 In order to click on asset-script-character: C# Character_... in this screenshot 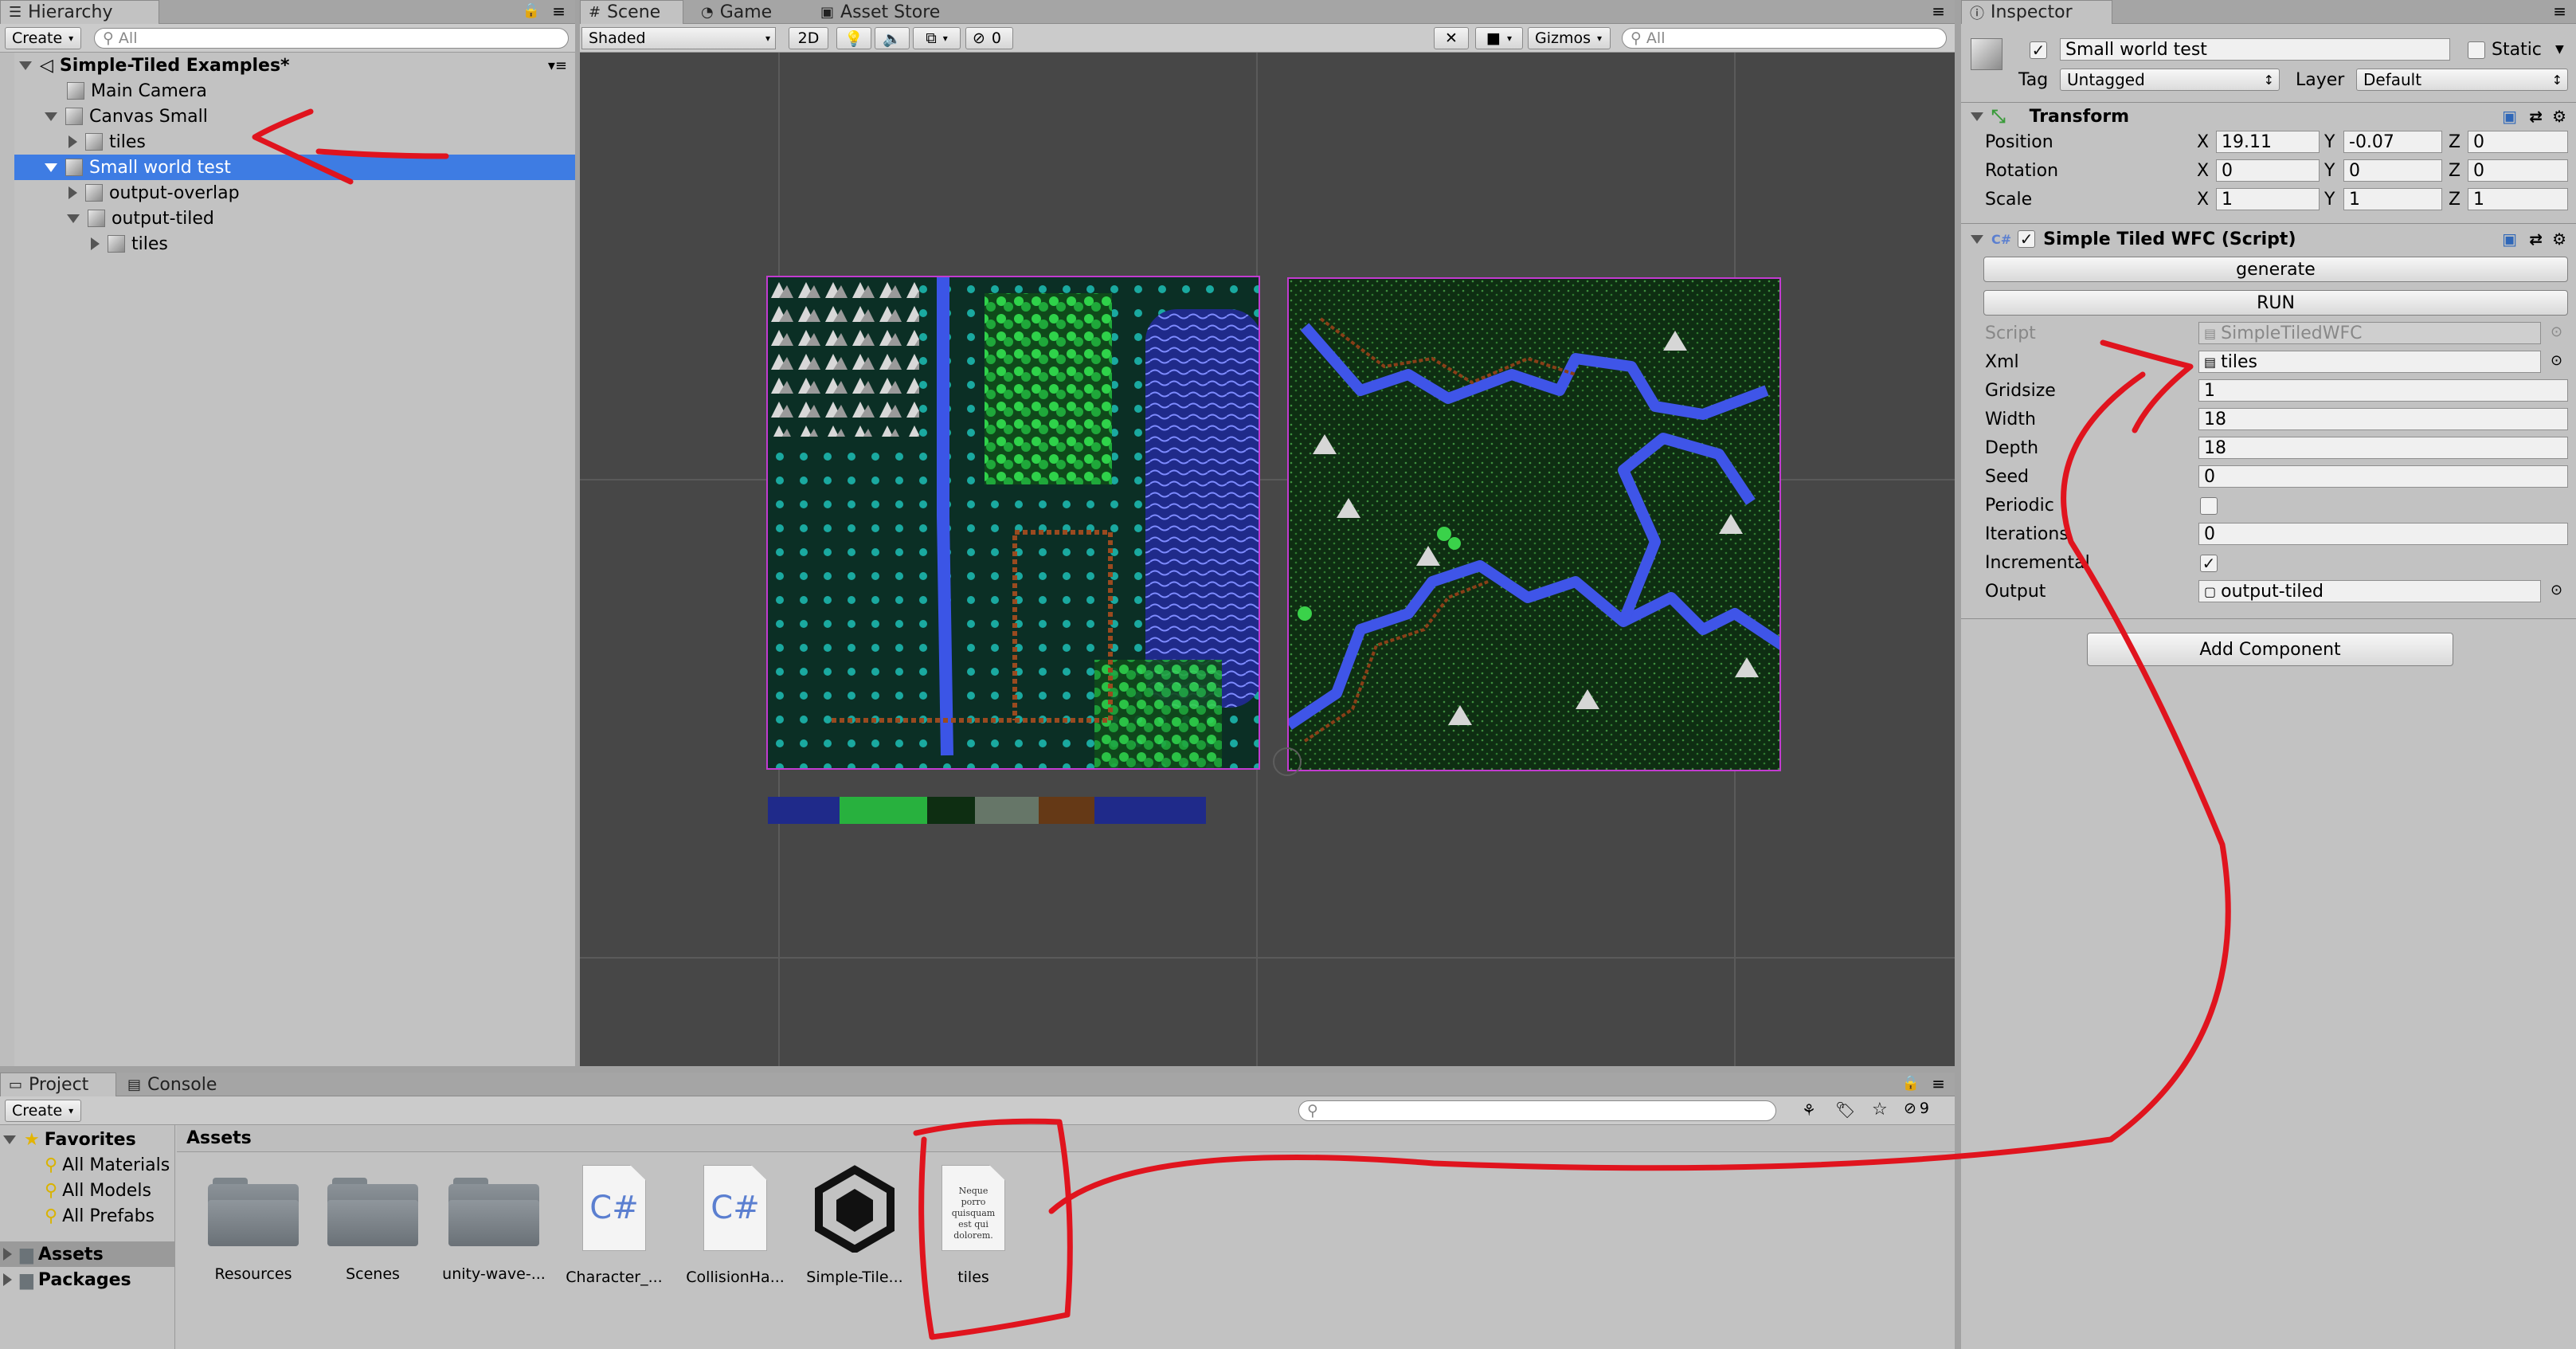, I will do `click(614, 1225)`.